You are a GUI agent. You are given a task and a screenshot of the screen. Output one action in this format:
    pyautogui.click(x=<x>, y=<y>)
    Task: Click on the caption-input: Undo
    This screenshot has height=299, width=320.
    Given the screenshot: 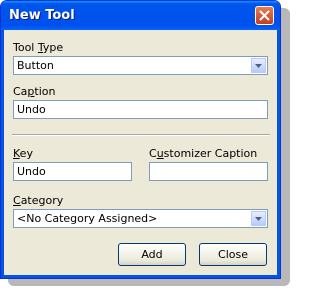 What is the action you would take?
    pyautogui.click(x=140, y=109)
    